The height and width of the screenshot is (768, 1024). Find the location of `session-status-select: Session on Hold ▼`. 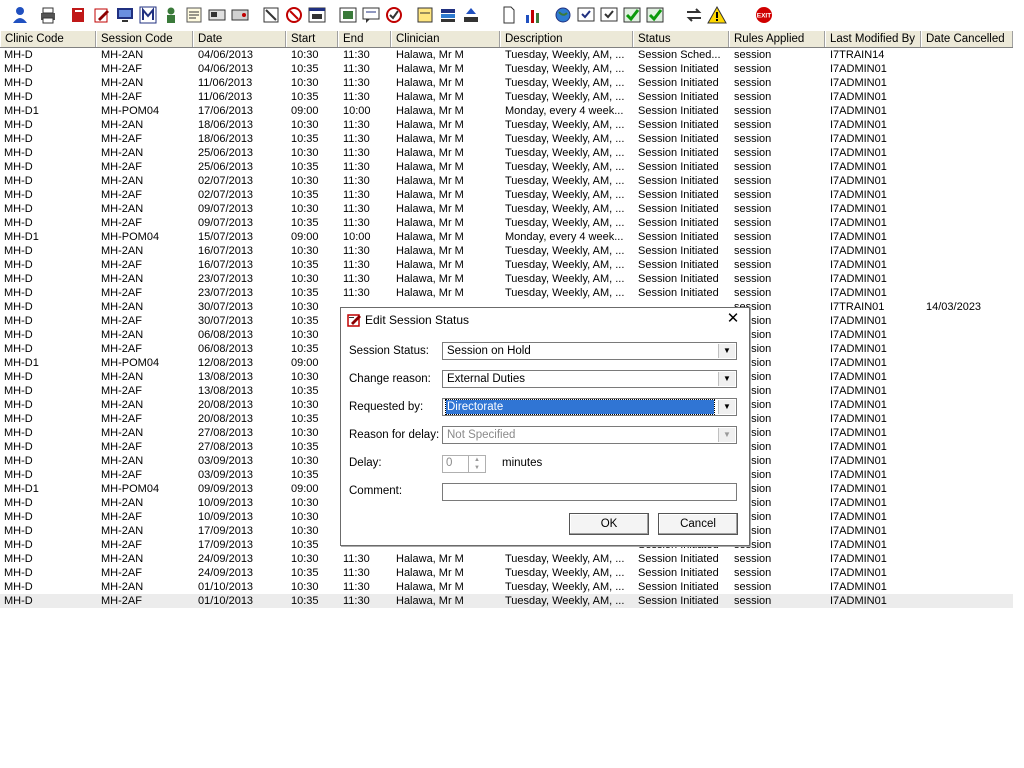

session-status-select: Session on Hold ▼ is located at coordinates (589, 351).